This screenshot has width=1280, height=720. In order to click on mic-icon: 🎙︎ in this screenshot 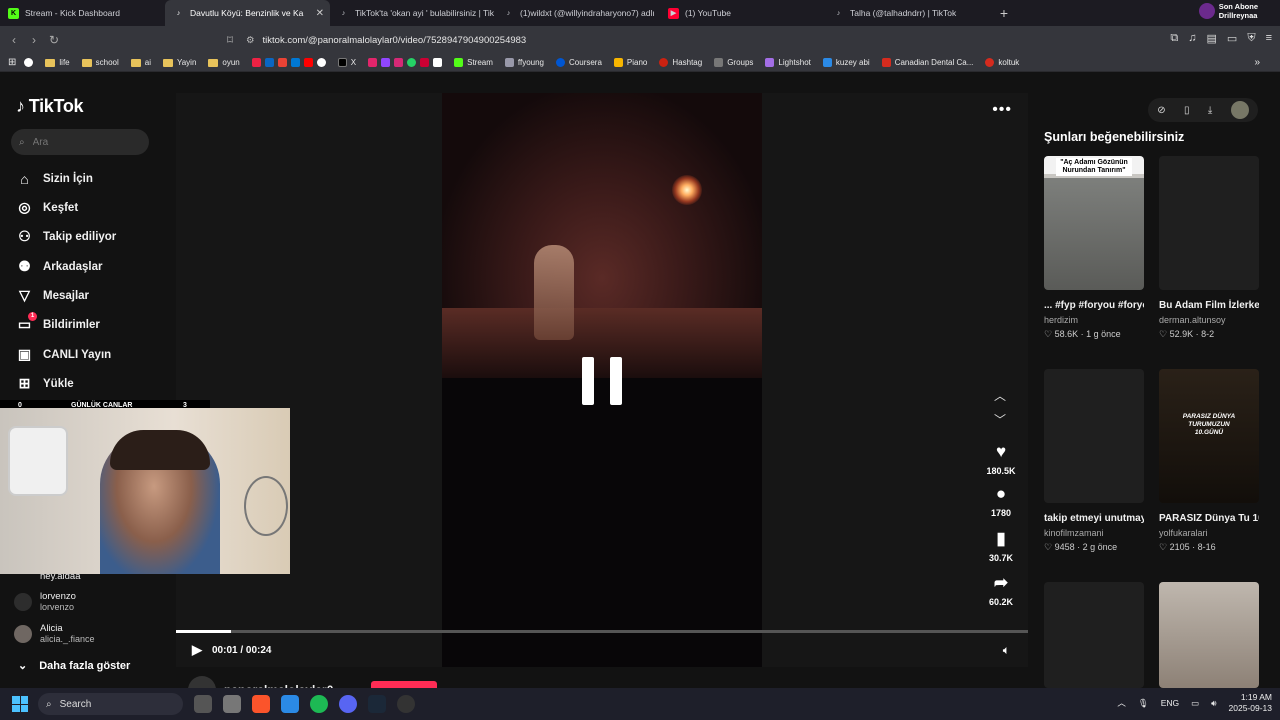, I will do `click(1143, 703)`.